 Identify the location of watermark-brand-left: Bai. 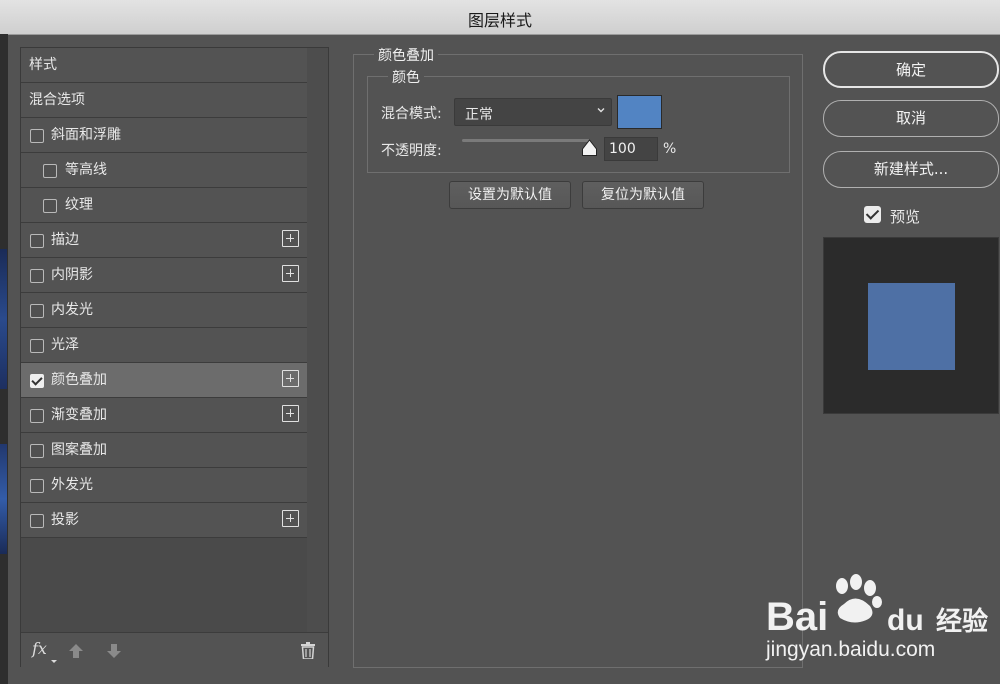
(797, 617).